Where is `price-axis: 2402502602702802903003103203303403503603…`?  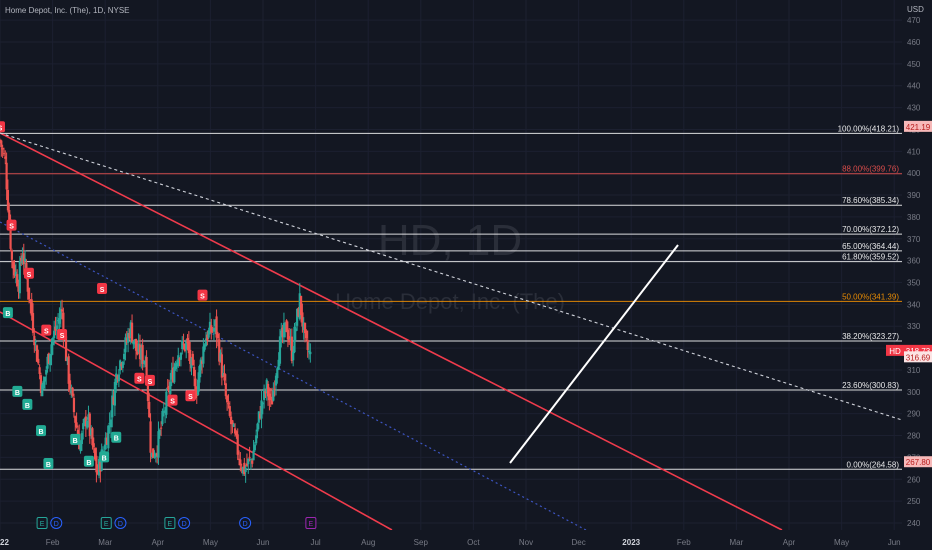 price-axis: 2402502602702802903003103203303403503603… is located at coordinates (917, 275).